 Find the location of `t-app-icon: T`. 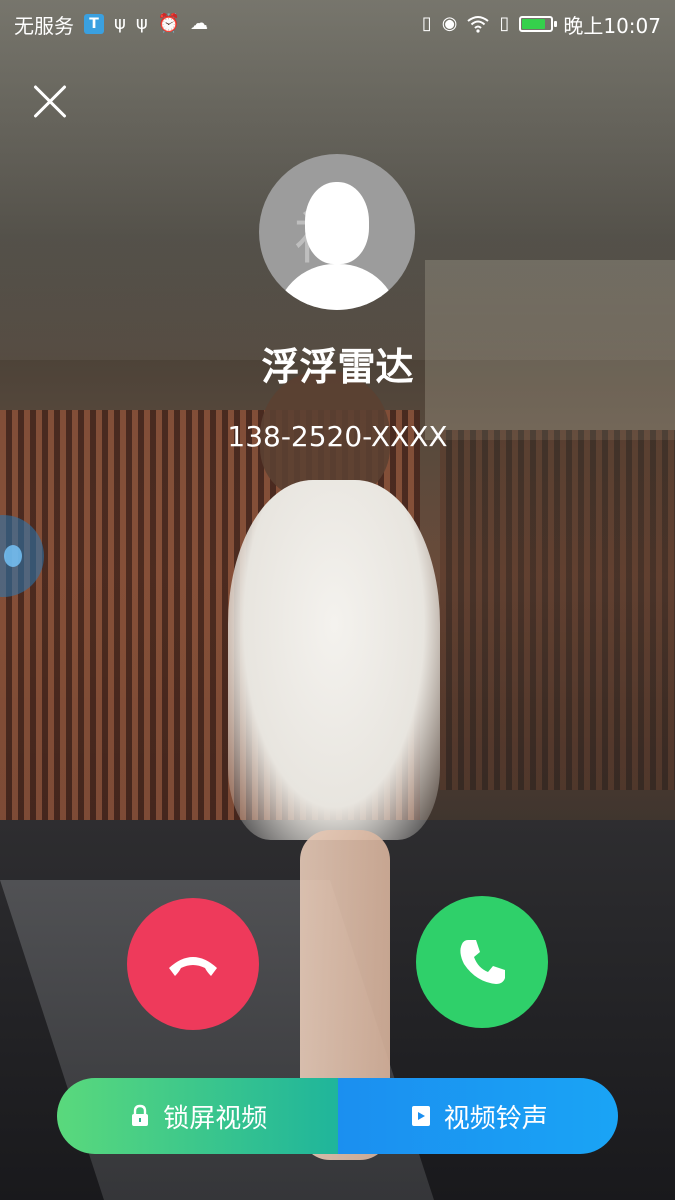

t-app-icon: T is located at coordinates (94, 24).